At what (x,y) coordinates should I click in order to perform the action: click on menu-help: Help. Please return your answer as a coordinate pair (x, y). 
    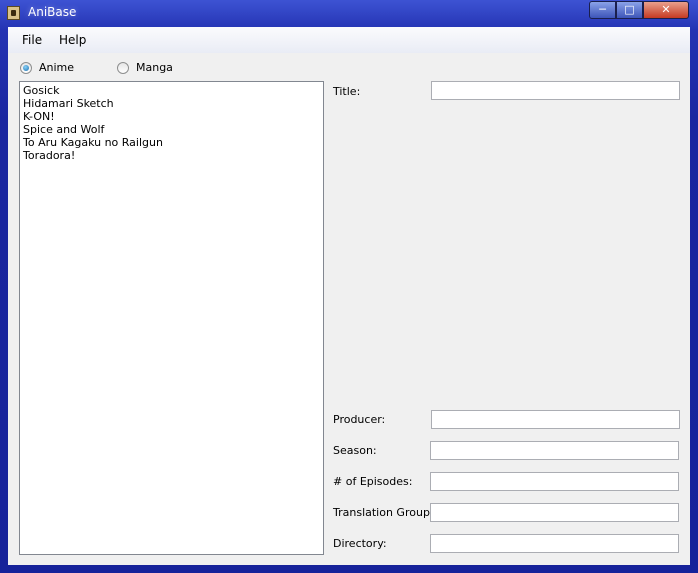
    Looking at the image, I should click on (72, 40).